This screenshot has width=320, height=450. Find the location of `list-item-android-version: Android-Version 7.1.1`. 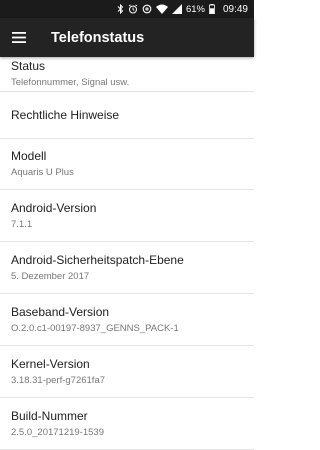

list-item-android-version: Android-Version 7.1.1 is located at coordinates (127, 216).